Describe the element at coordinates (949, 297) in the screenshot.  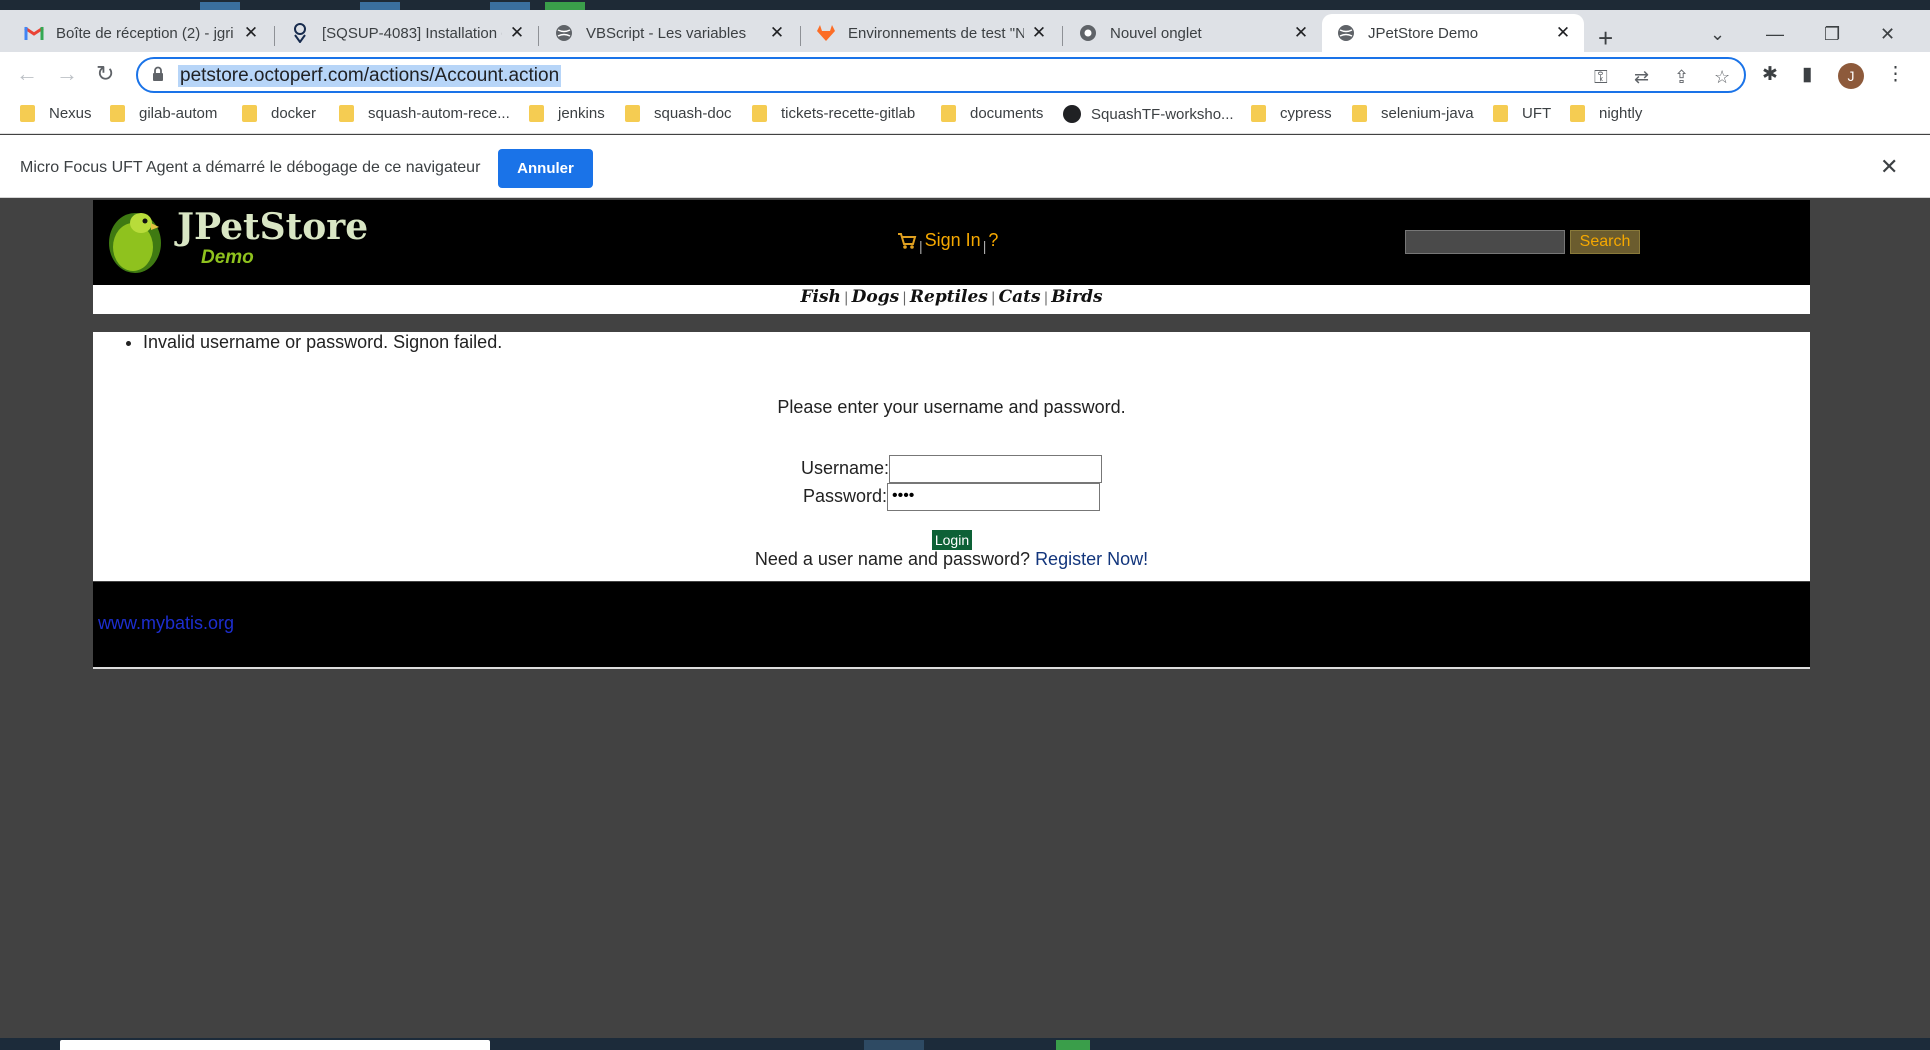
I see `category-reptiles-link: Reptiles` at that location.